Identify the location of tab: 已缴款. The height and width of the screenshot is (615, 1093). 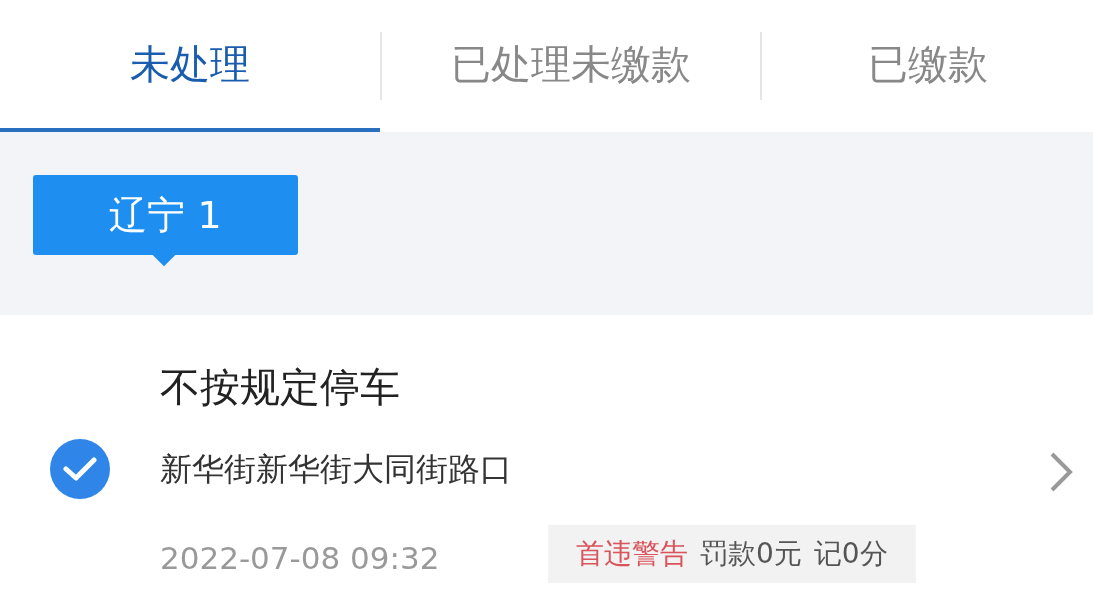
(927, 66).